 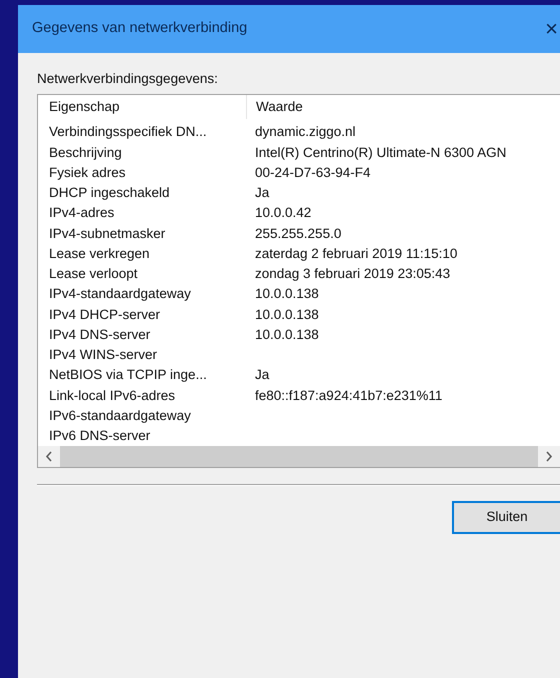 I want to click on scroll-right-icon, so click(x=549, y=456).